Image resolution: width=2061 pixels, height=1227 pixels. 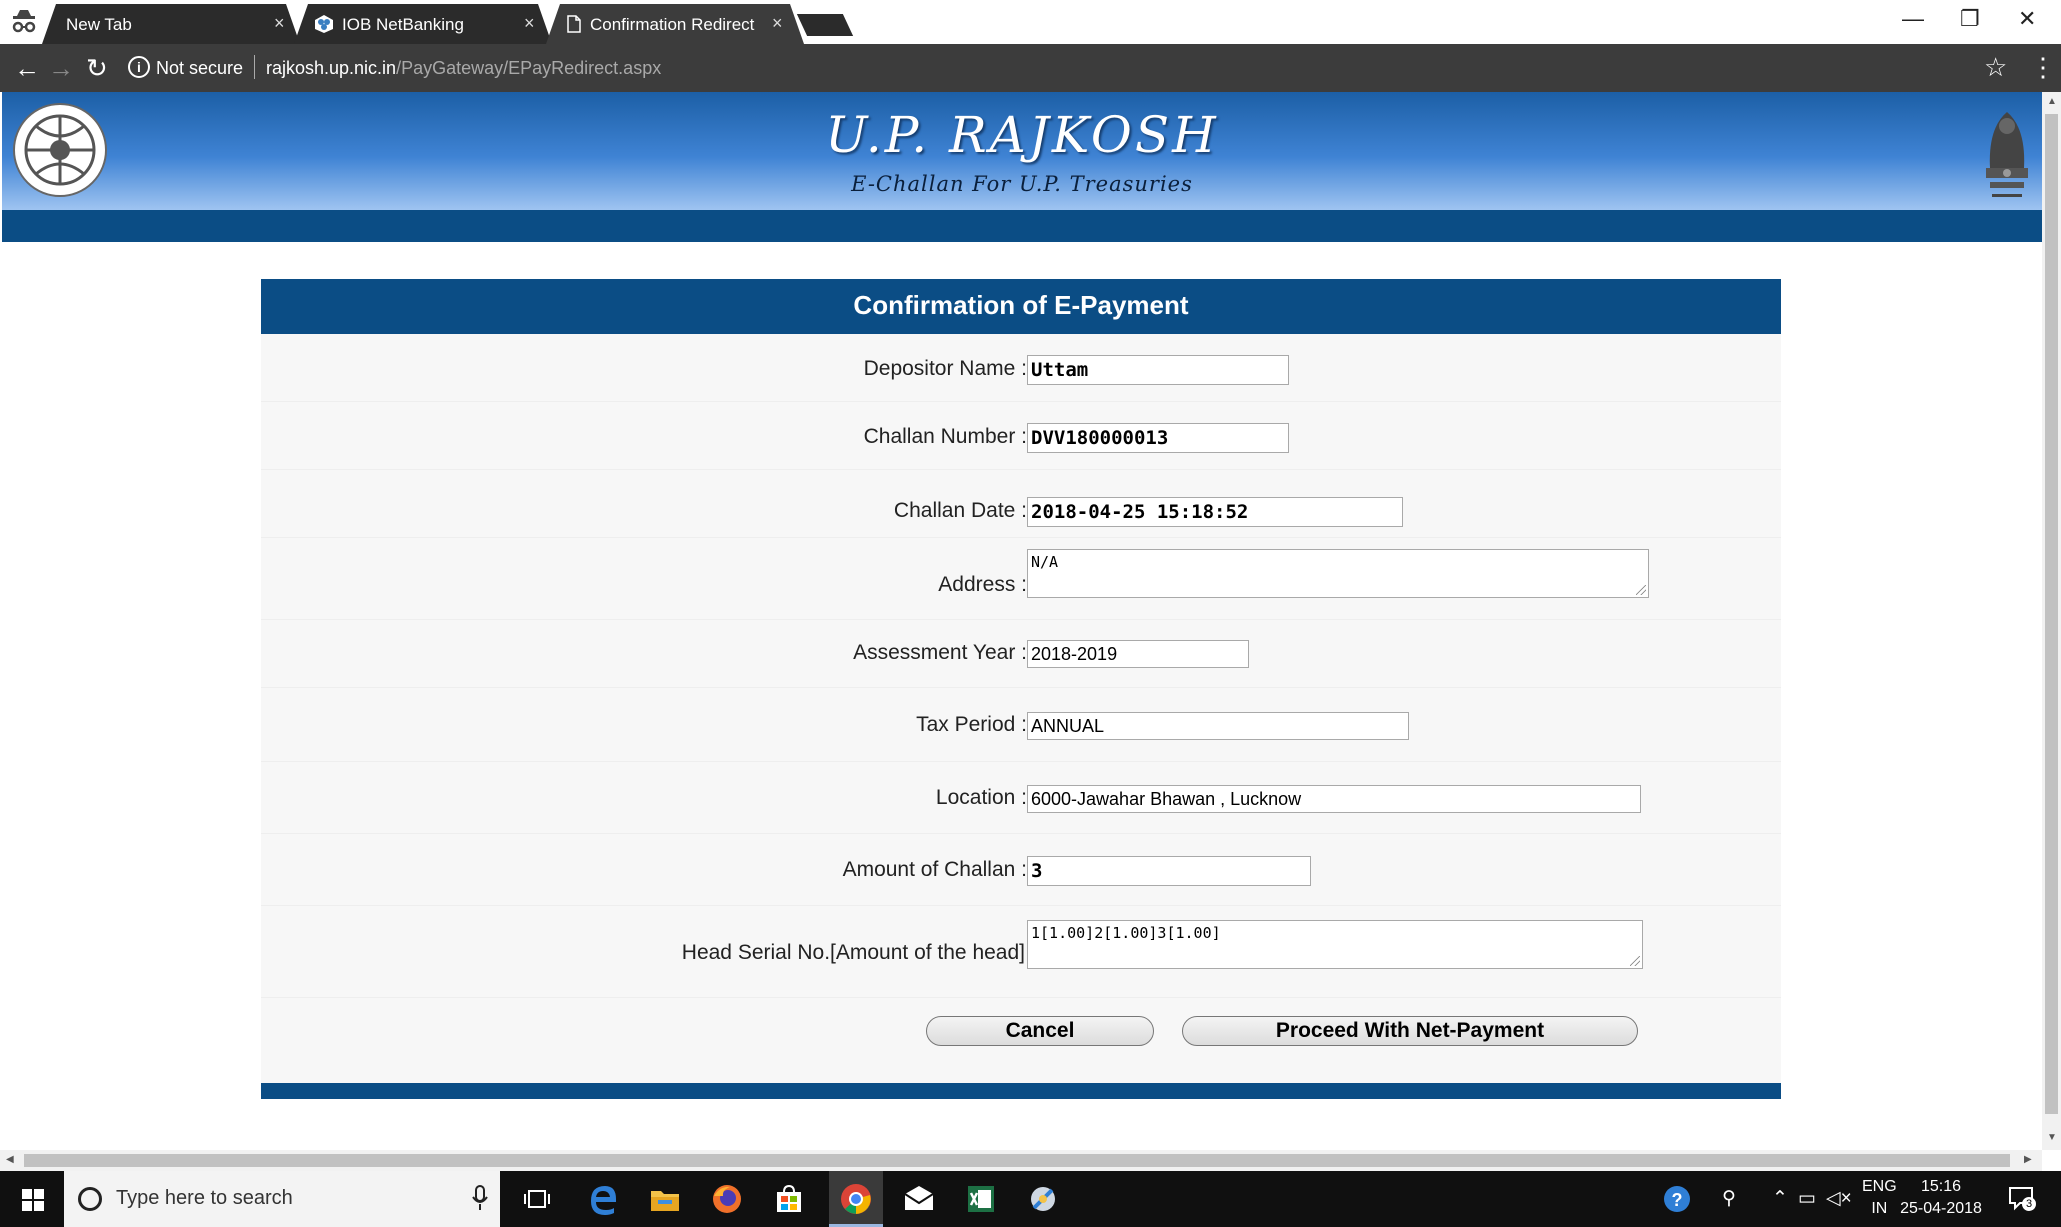 What do you see at coordinates (574, 24) in the screenshot?
I see `page-favicon-icon` at bounding box center [574, 24].